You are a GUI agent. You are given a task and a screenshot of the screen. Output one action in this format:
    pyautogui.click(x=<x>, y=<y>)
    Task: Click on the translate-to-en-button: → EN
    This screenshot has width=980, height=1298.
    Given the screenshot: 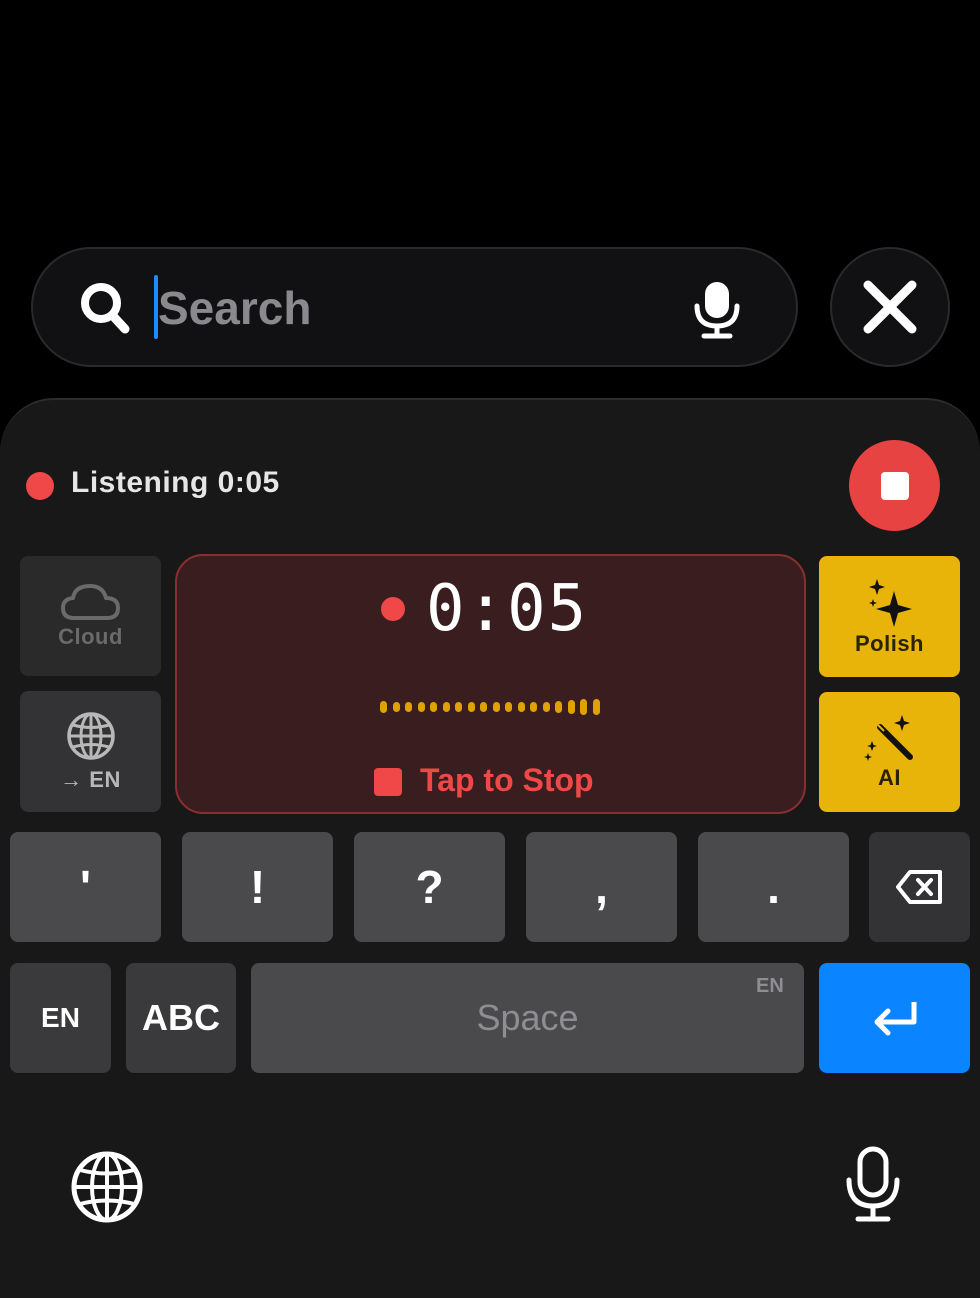 What is the action you would take?
    pyautogui.click(x=90, y=751)
    